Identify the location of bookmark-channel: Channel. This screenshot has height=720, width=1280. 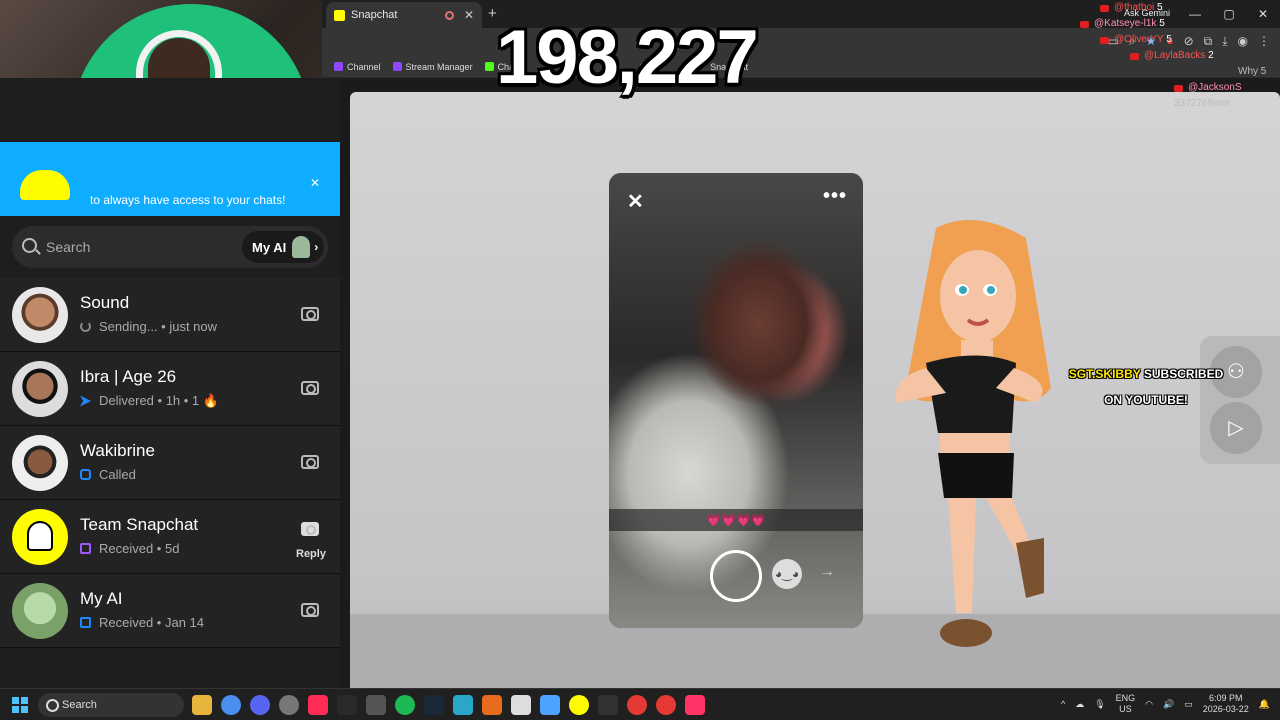
(357, 67).